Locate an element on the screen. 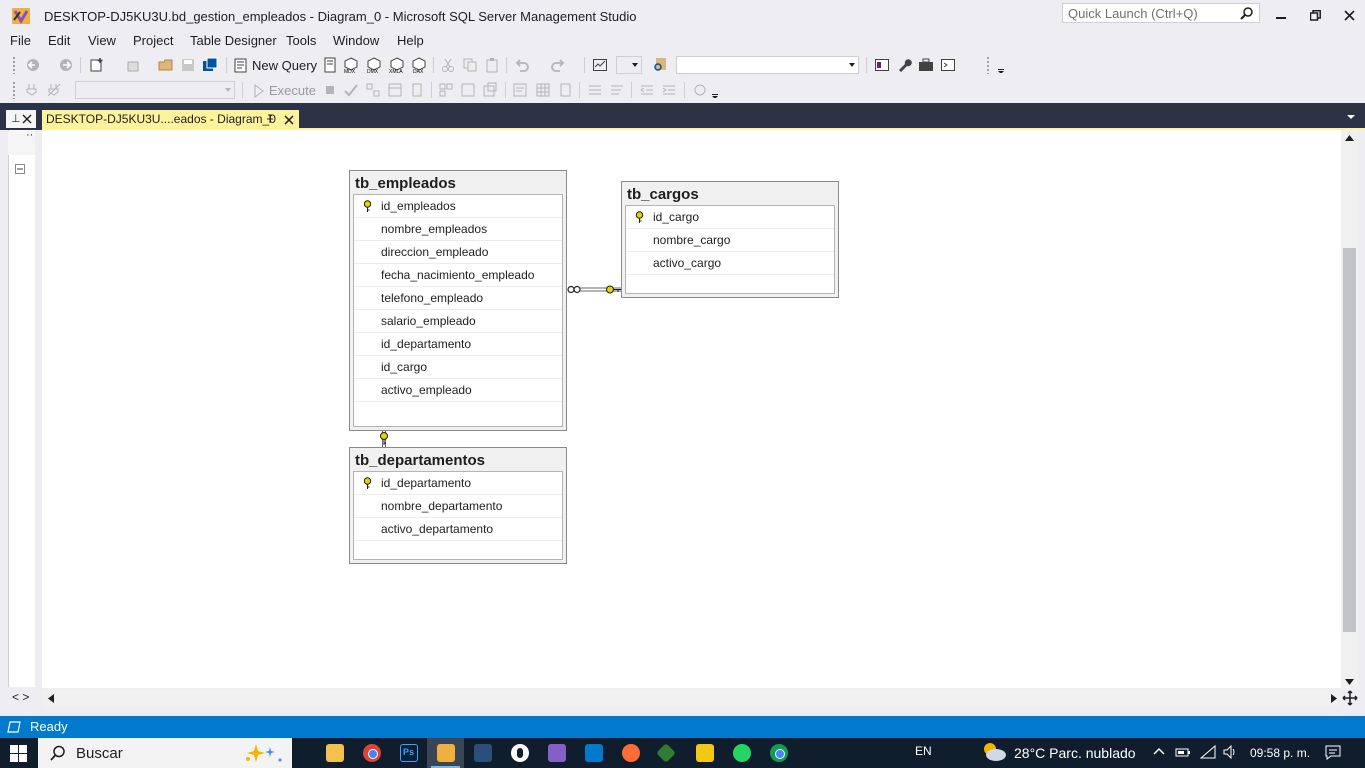 This screenshot has width=1365, height=768. open-file-icon is located at coordinates (166, 65).